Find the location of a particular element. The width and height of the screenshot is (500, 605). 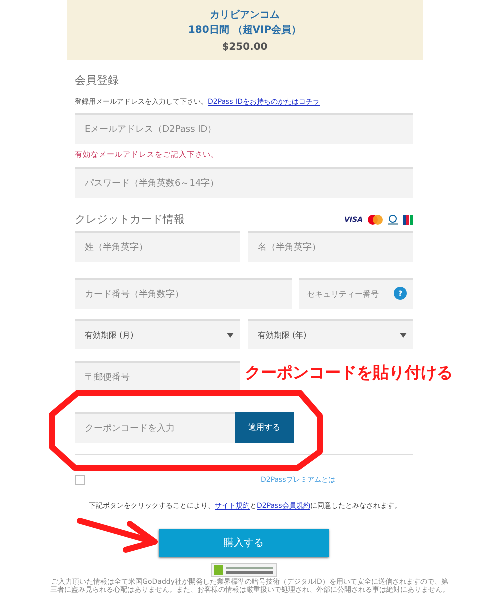

mastercard-logo is located at coordinates (375, 219).